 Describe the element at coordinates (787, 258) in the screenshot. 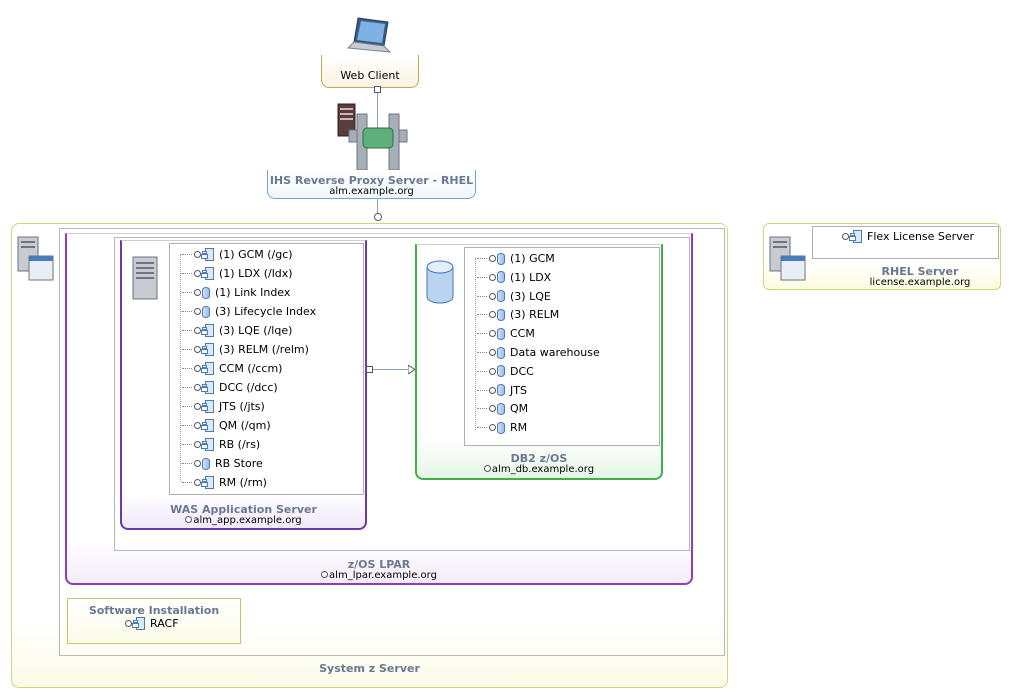

I see `server-window-icon` at that location.